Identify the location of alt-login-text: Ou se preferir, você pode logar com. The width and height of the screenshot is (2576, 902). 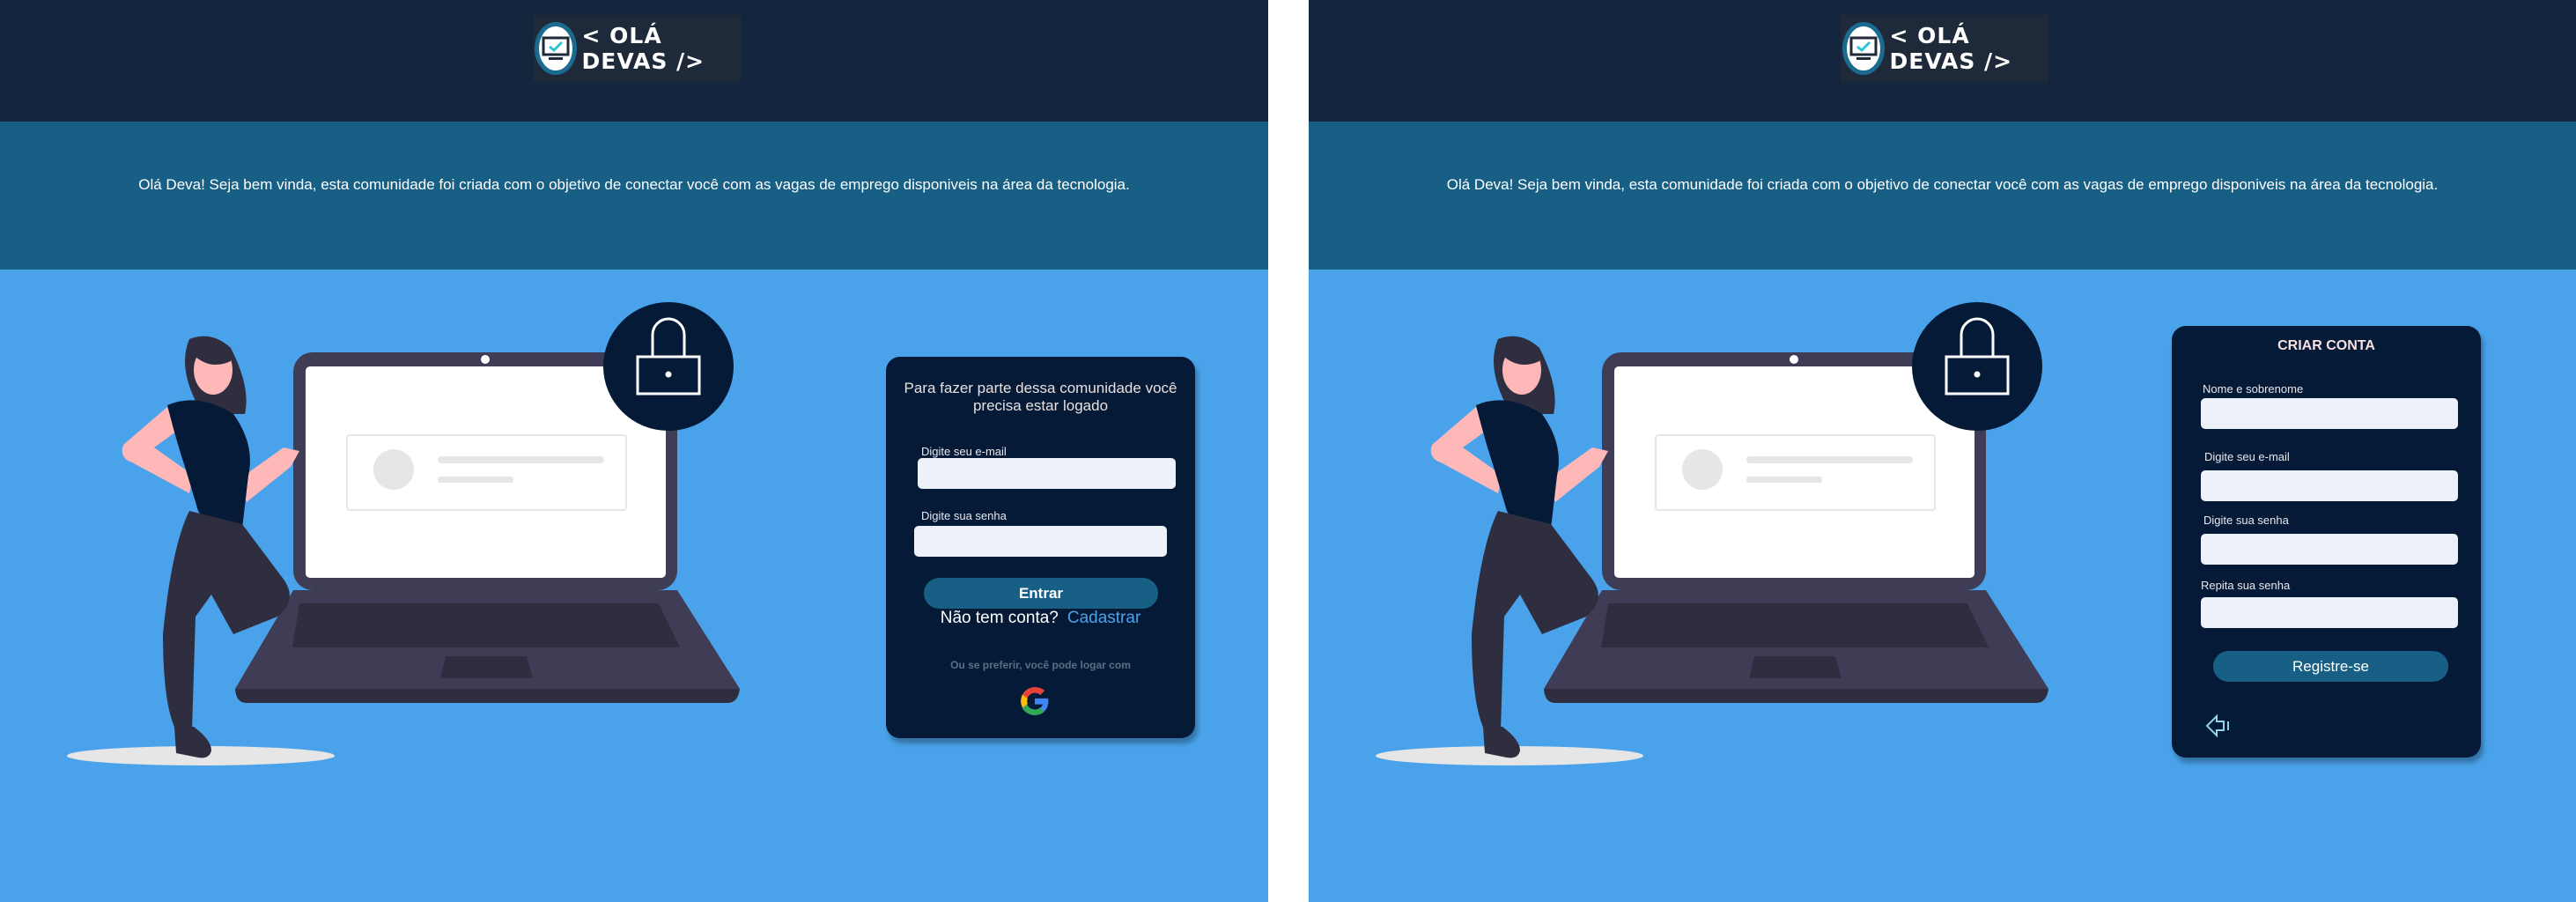
(1040, 665).